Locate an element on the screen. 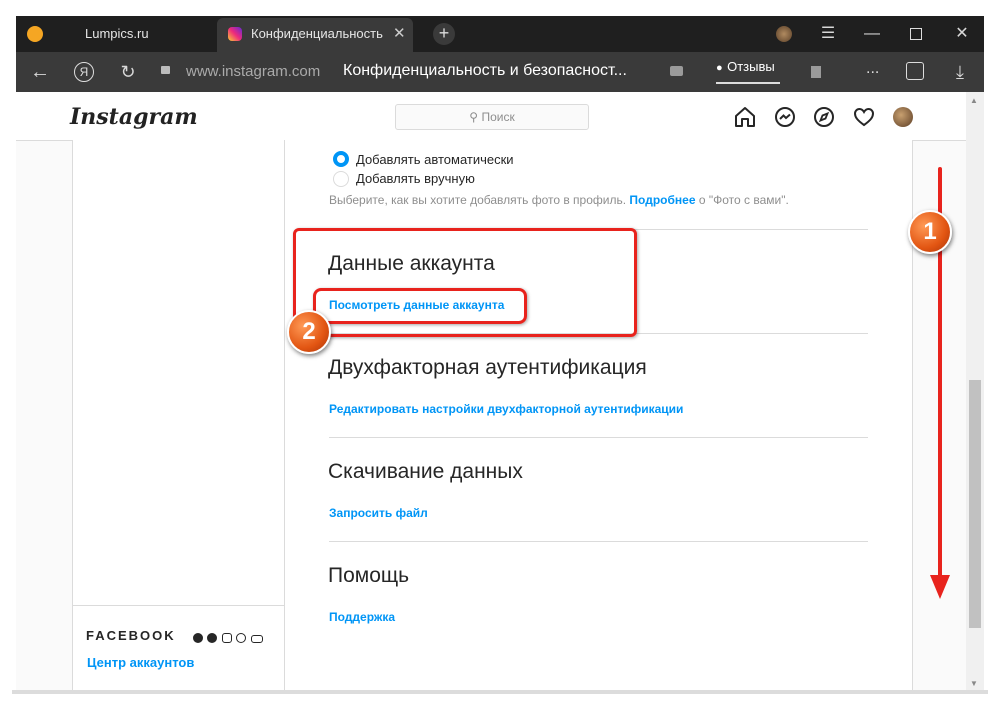 The height and width of the screenshot is (710, 1000). whatsapp-icon is located at coordinates (241, 638).